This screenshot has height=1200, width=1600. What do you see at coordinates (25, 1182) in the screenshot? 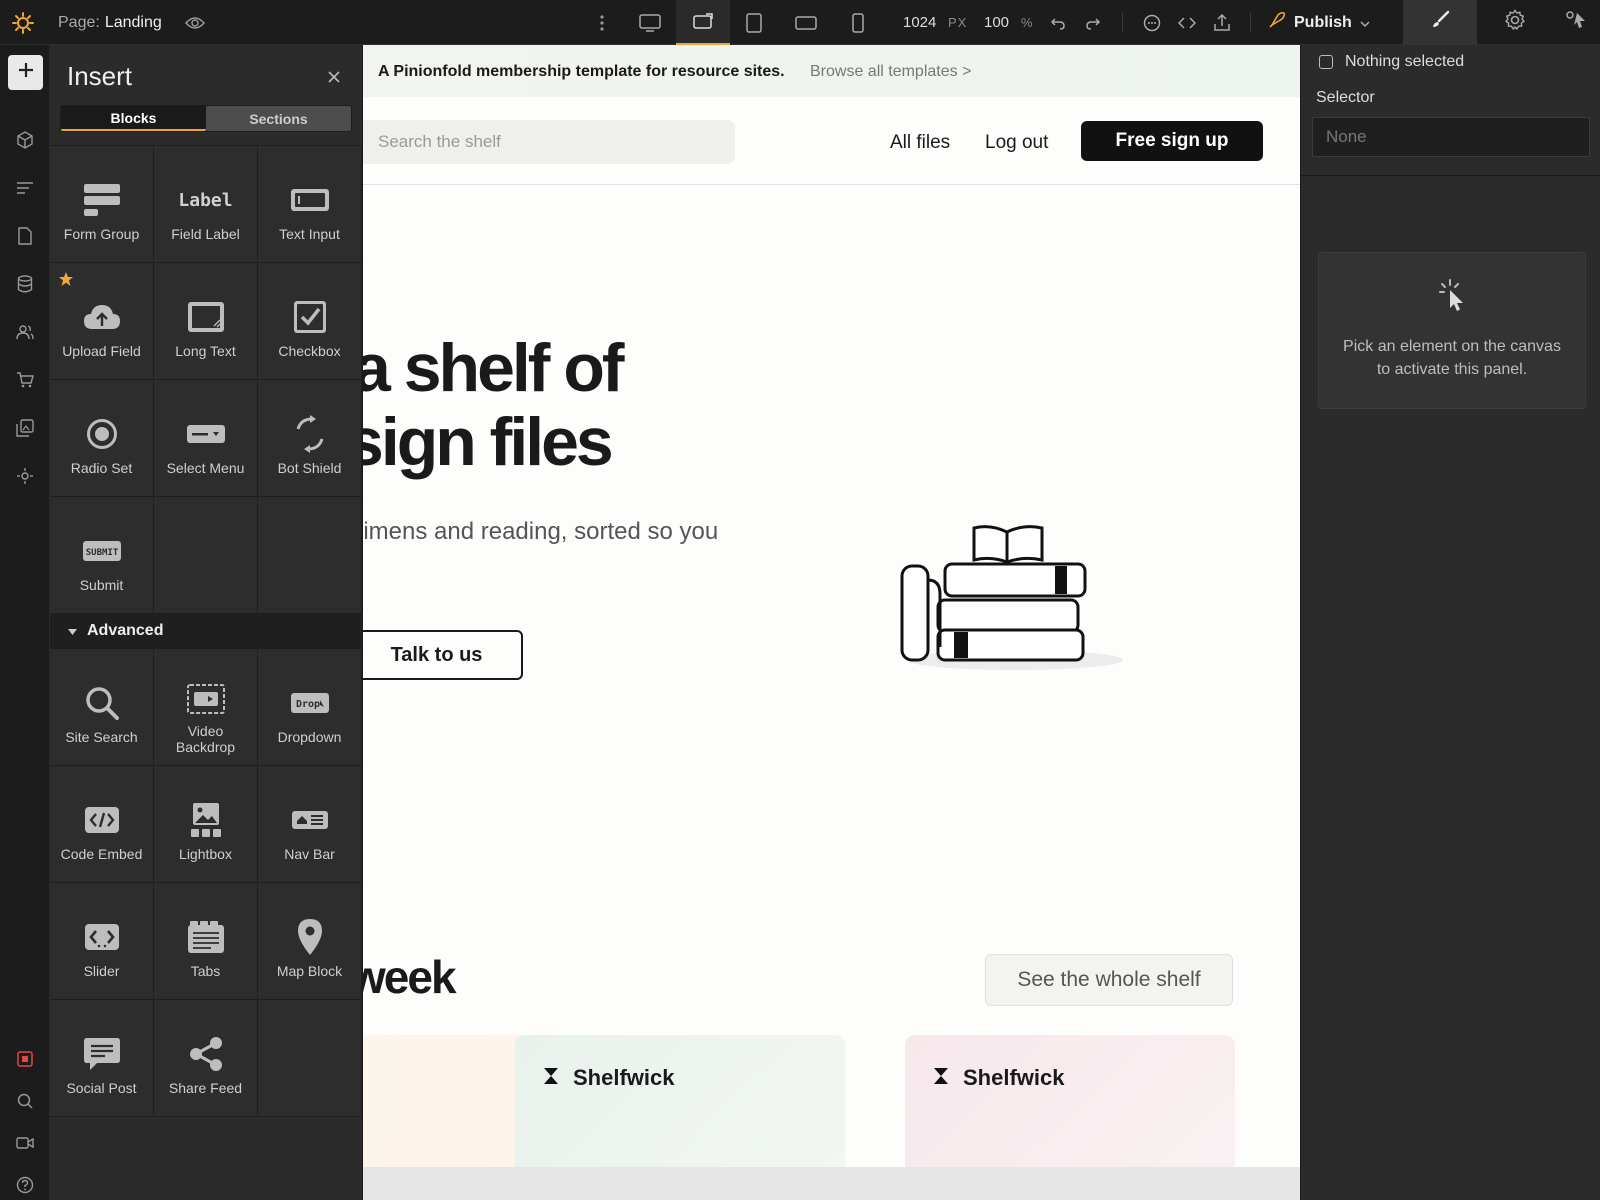
I see `help-icon` at bounding box center [25, 1182].